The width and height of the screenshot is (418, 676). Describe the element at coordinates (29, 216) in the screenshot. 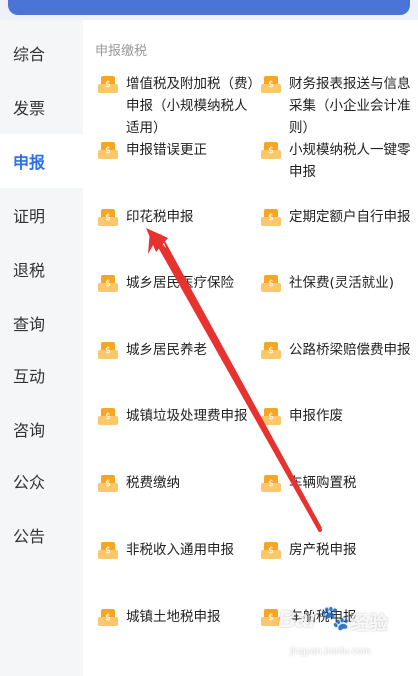

I see `sidebar-item-label: 证明` at that location.